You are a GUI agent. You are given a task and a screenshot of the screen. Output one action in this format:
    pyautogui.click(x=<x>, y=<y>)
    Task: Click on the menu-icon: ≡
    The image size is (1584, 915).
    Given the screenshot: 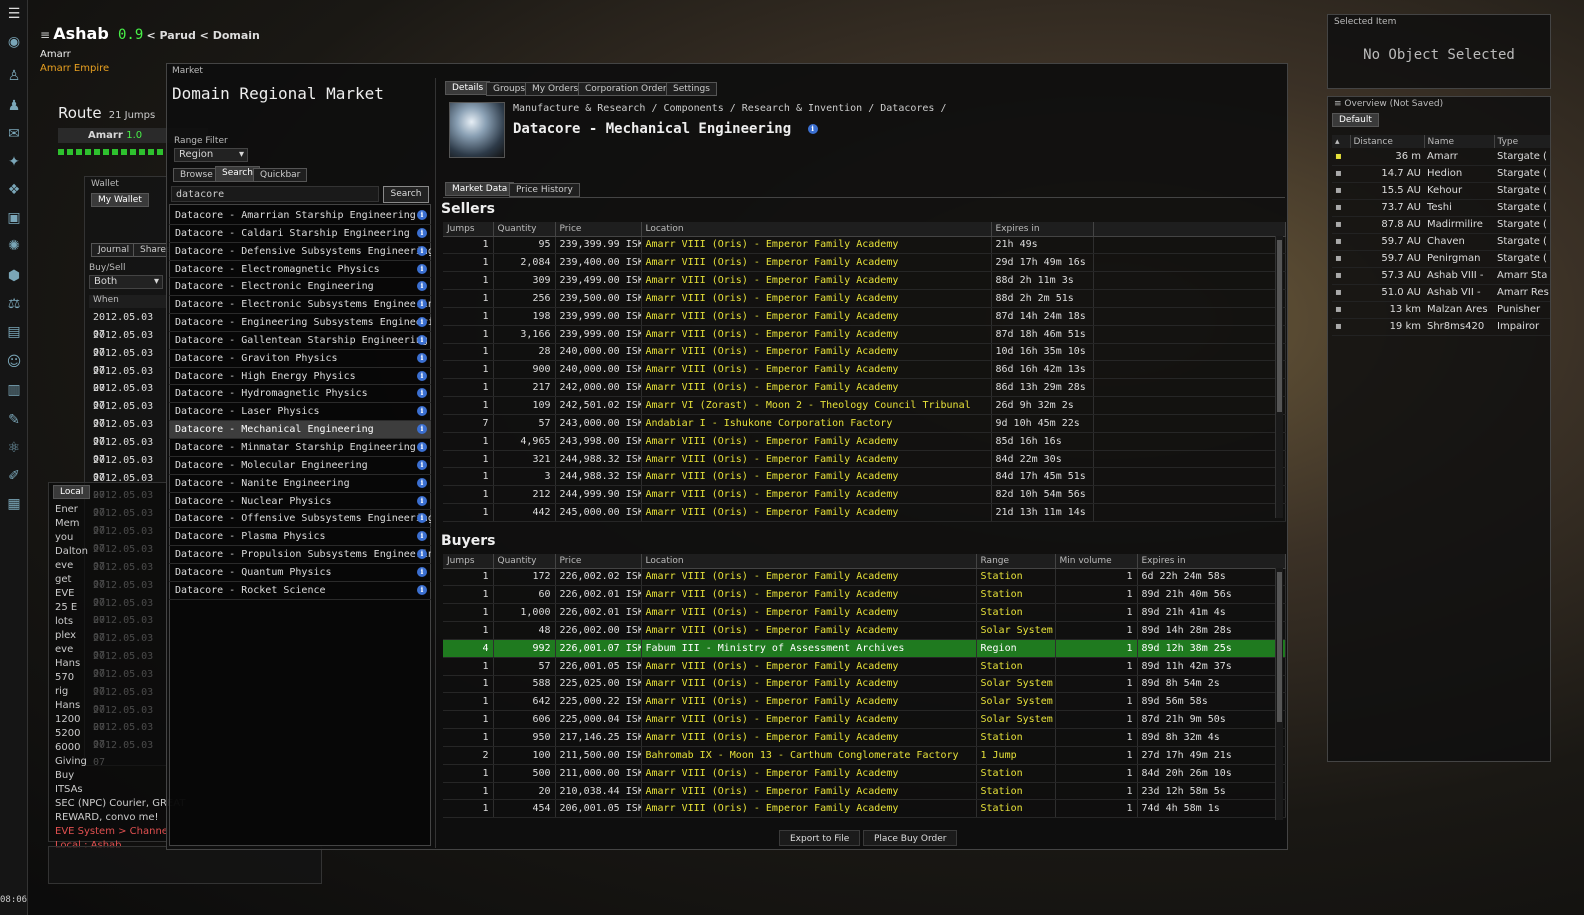 What is the action you would take?
    pyautogui.click(x=1339, y=104)
    